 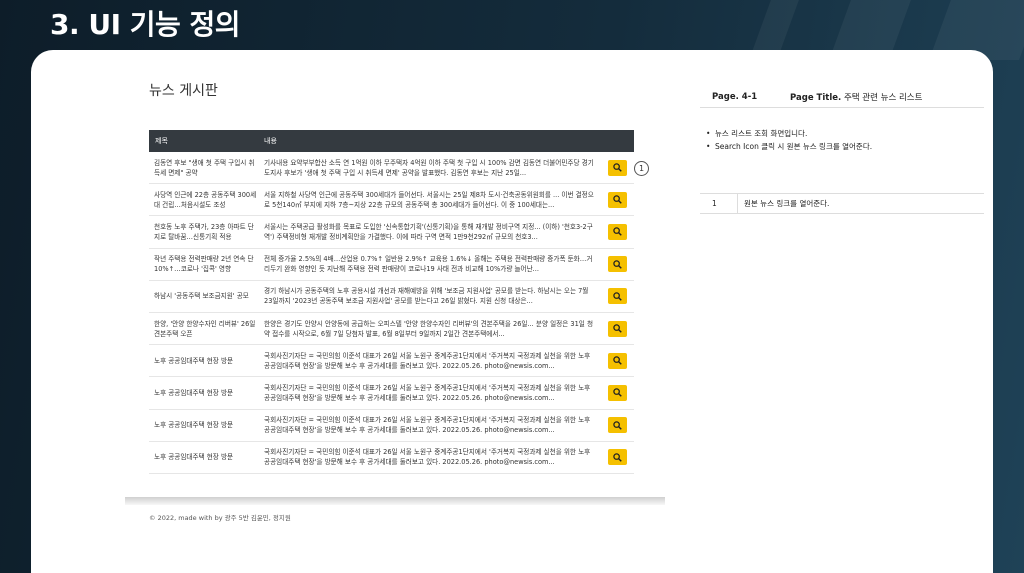 What do you see at coordinates (206, 168) in the screenshot?
I see `news-title: 김동연 후보 "생애 첫 주택 구입시 취득세 면제" 공약` at bounding box center [206, 168].